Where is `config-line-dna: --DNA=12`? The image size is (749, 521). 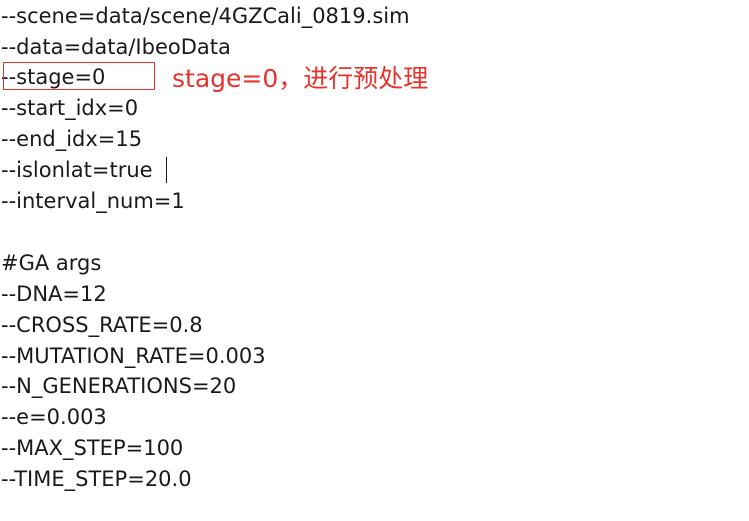
config-line-dna: --DNA=12 is located at coordinates (54, 294).